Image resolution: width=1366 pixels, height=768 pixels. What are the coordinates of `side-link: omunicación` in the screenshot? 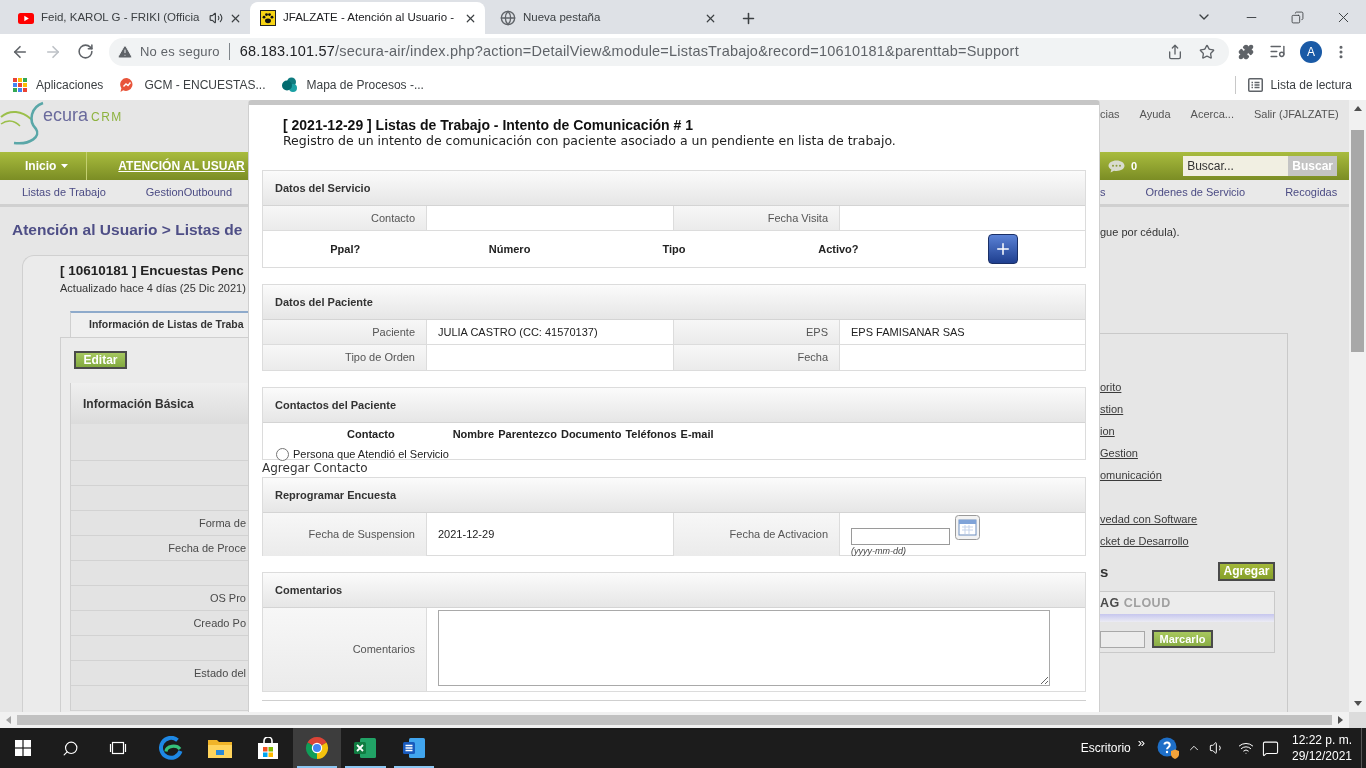 It's located at (1131, 475).